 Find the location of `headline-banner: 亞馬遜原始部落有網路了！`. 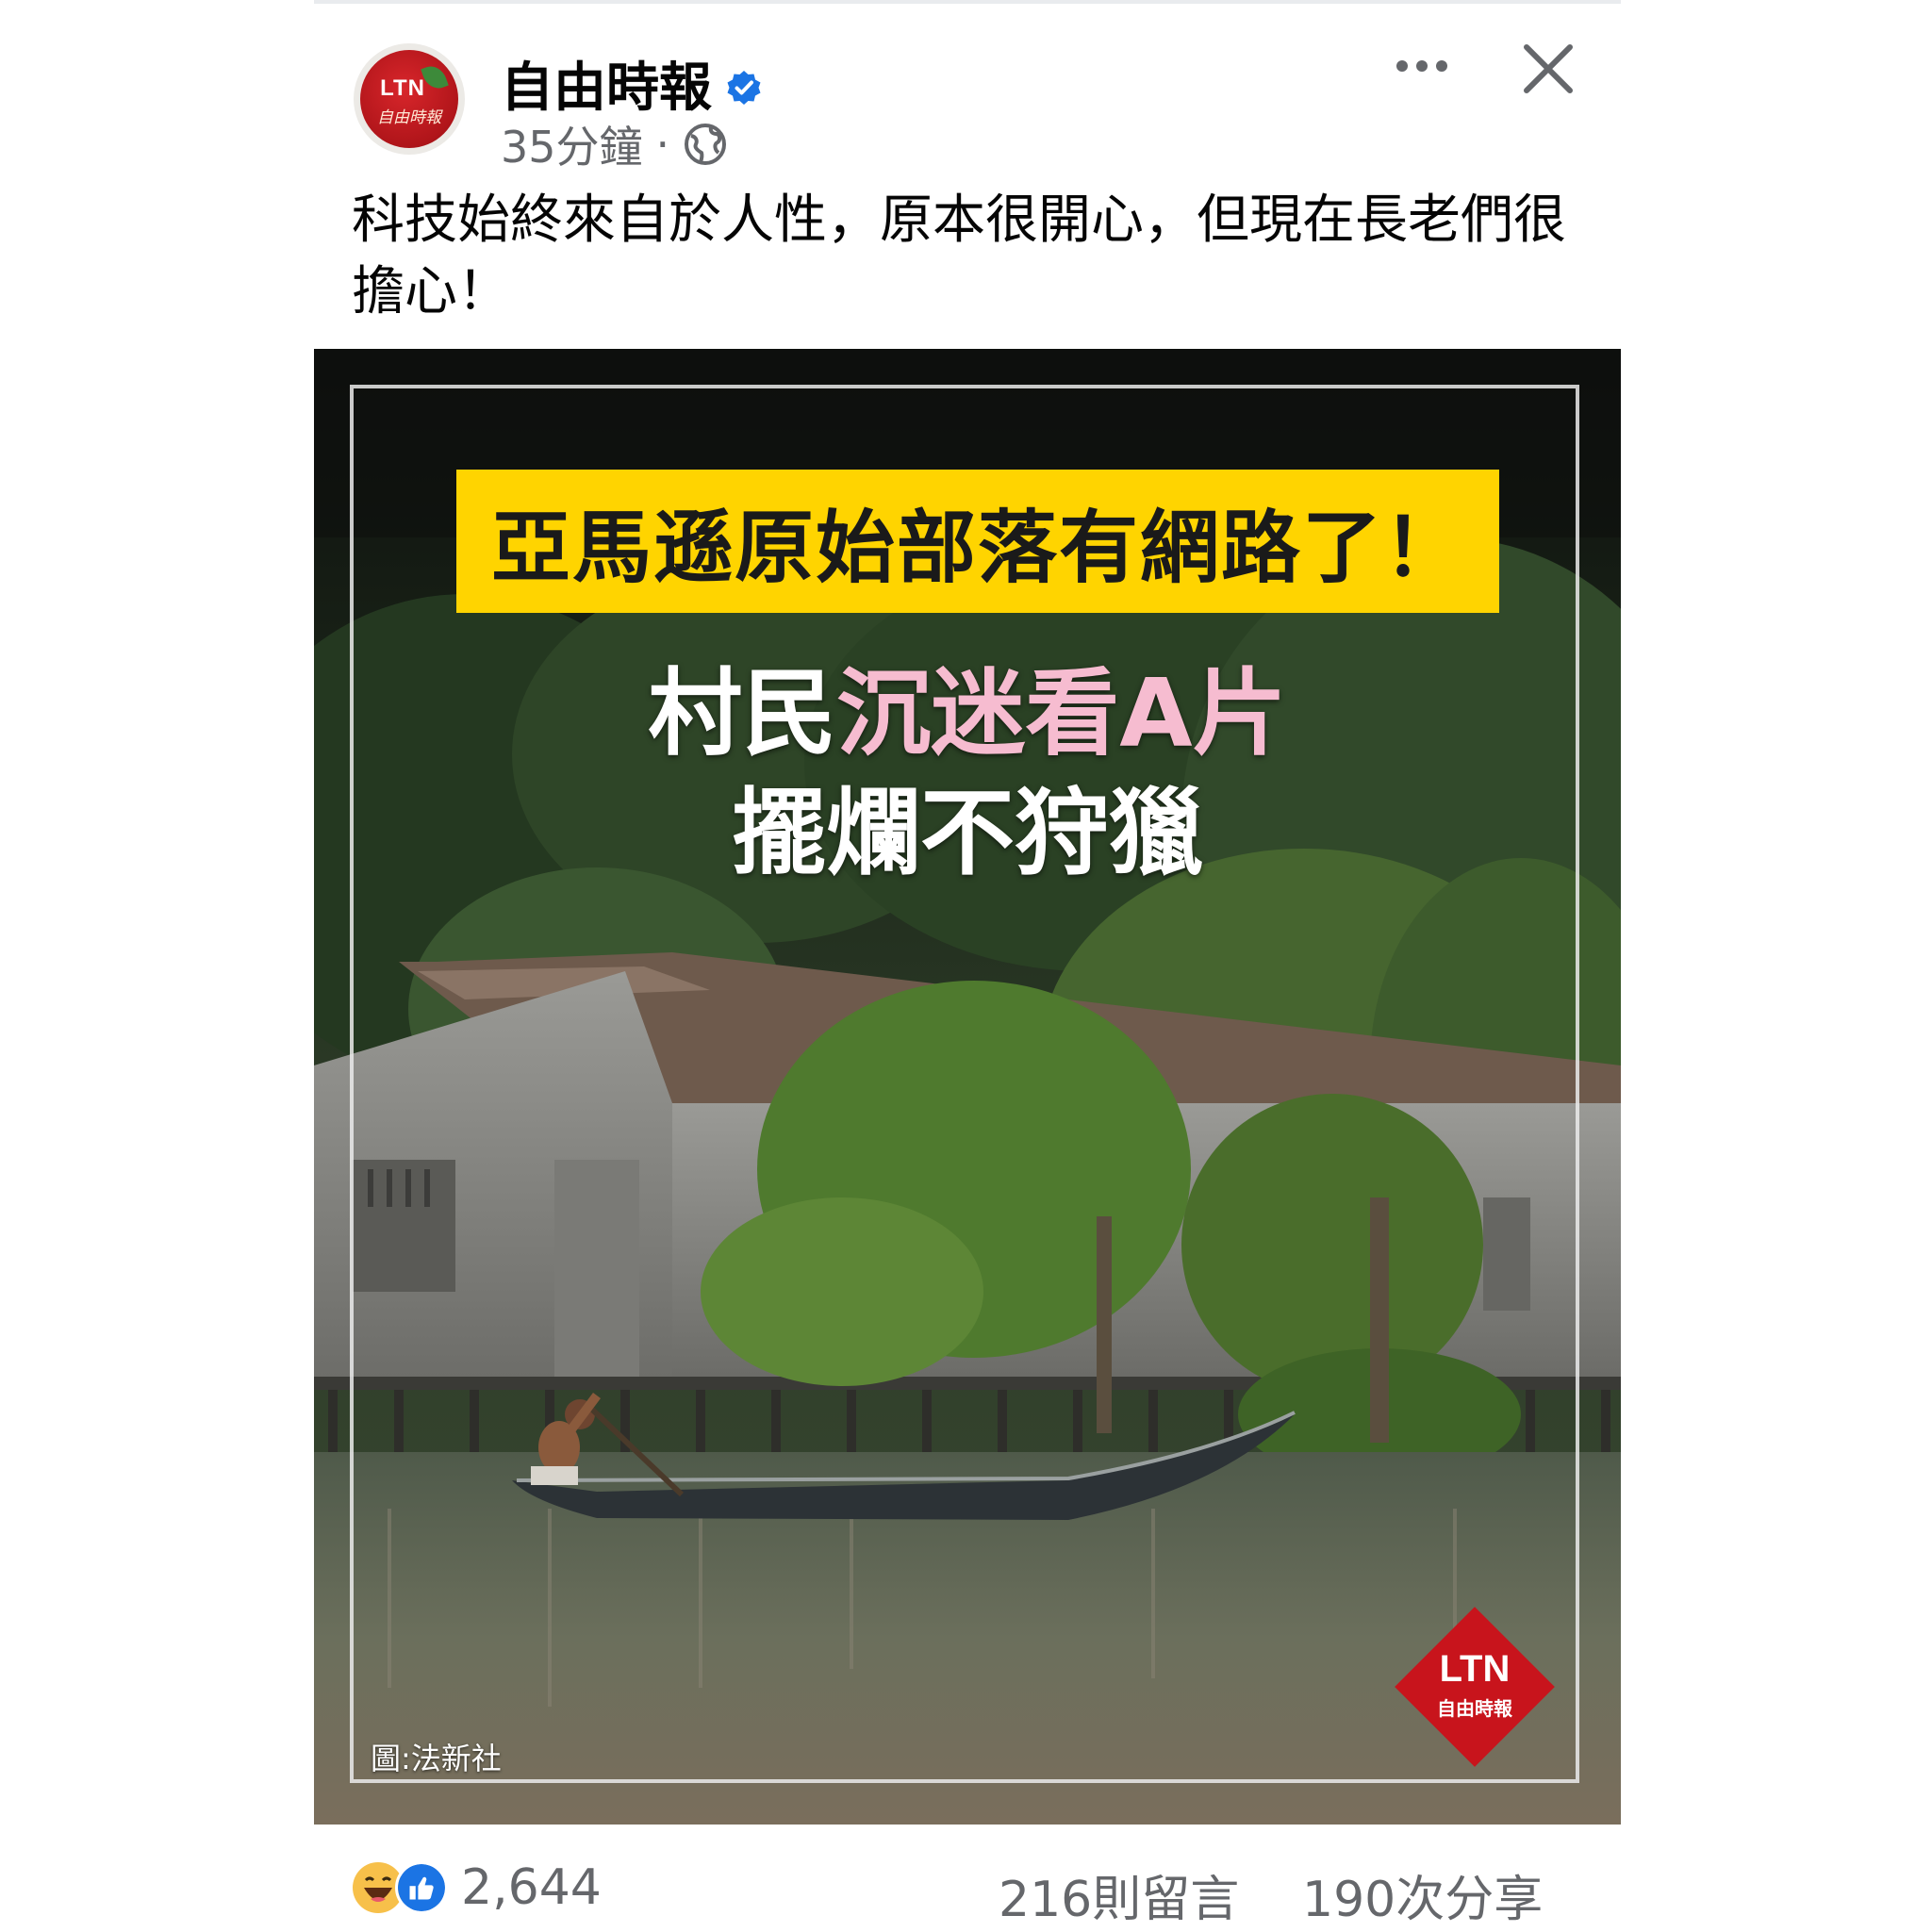

headline-banner: 亞馬遜原始部落有網路了！ is located at coordinates (977, 541).